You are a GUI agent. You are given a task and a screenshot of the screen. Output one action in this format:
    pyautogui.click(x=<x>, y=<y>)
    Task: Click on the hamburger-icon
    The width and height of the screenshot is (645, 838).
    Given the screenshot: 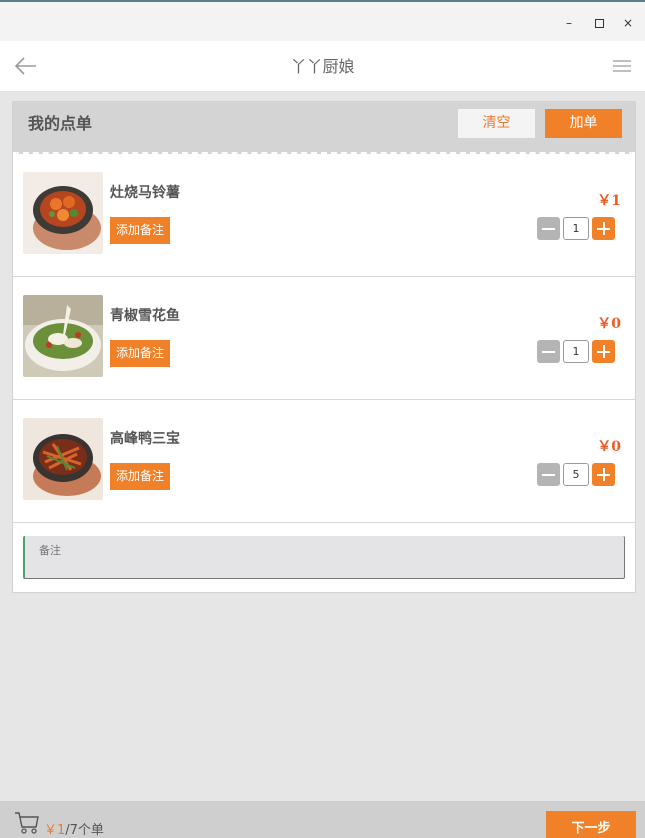 What is the action you would take?
    pyautogui.click(x=622, y=66)
    